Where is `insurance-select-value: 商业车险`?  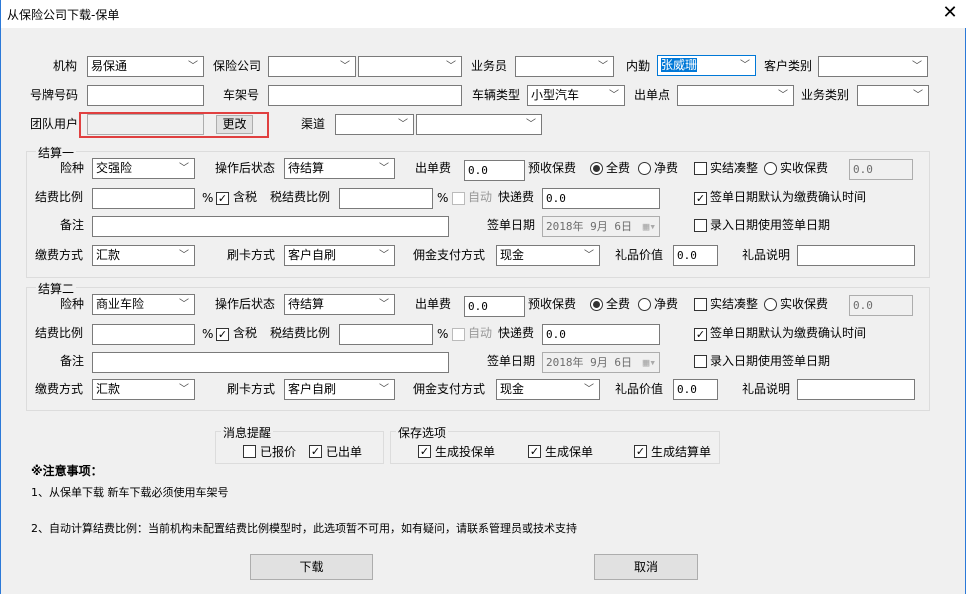
insurance-select-value: 商业车险 is located at coordinates (120, 304).